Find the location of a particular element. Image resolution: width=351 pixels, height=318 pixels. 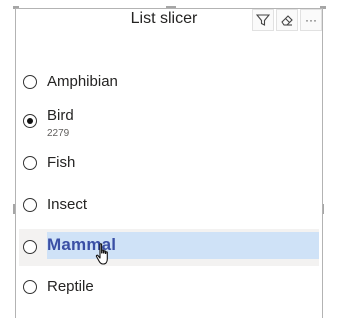

item-label: Amphibian is located at coordinates (82, 81).